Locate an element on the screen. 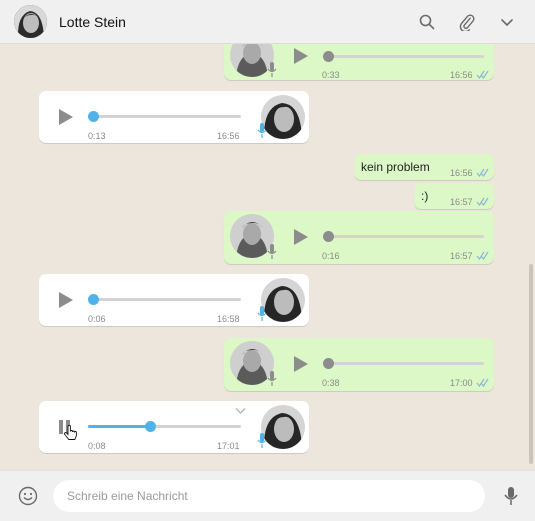  message-text: kein problem is located at coordinates (395, 167).